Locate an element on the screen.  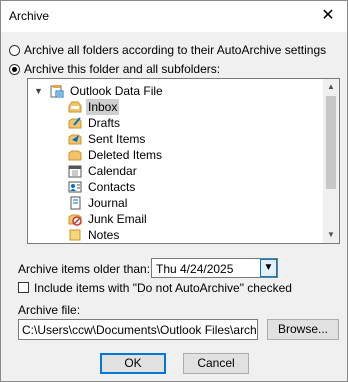
journal-icon is located at coordinates (75, 203).